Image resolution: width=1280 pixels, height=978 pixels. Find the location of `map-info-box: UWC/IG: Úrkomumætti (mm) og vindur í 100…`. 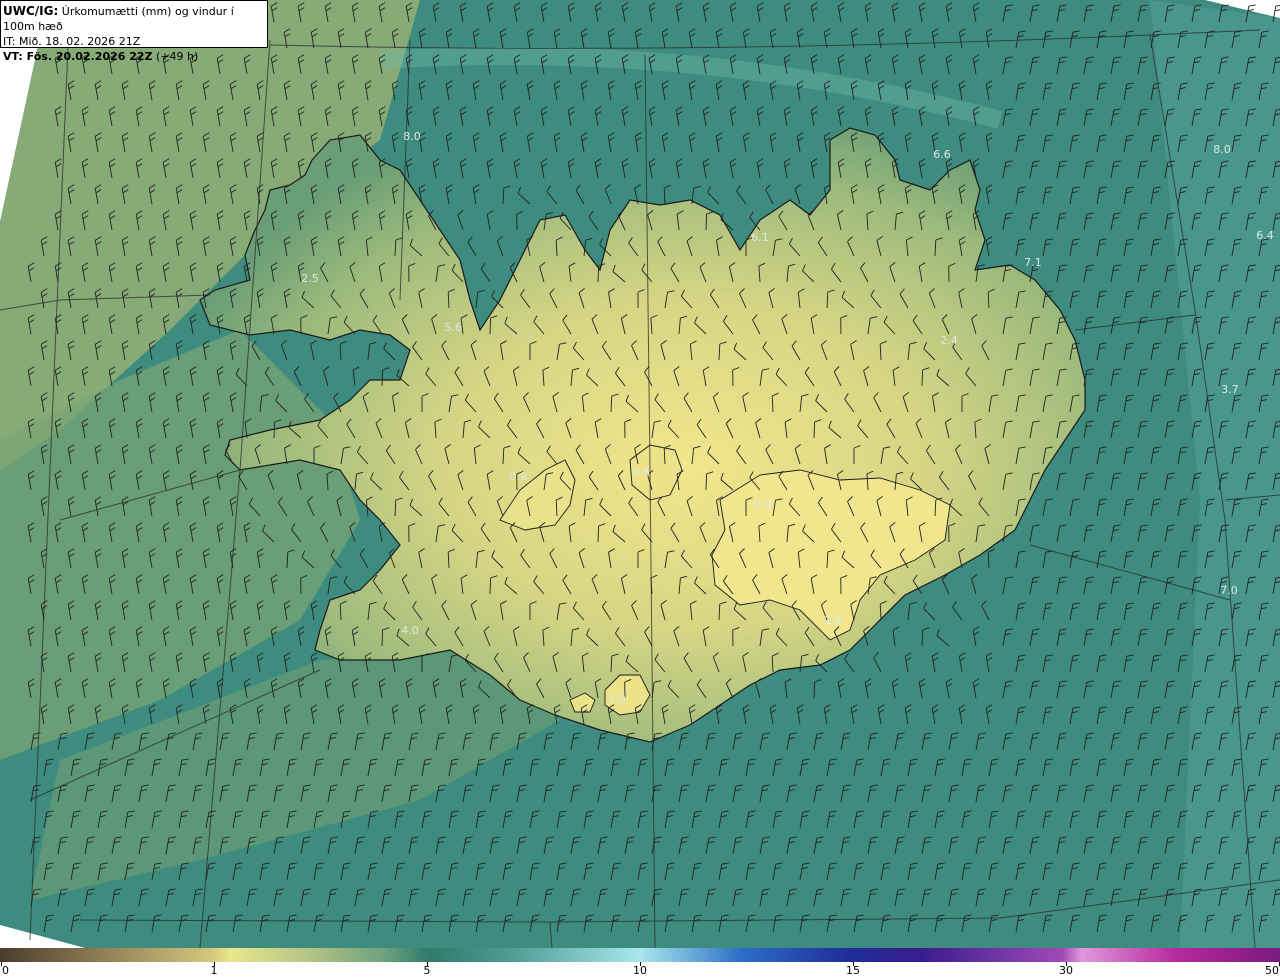

map-info-box: UWC/IG: Úrkomumætti (mm) og vindur í 100… is located at coordinates (134, 31).